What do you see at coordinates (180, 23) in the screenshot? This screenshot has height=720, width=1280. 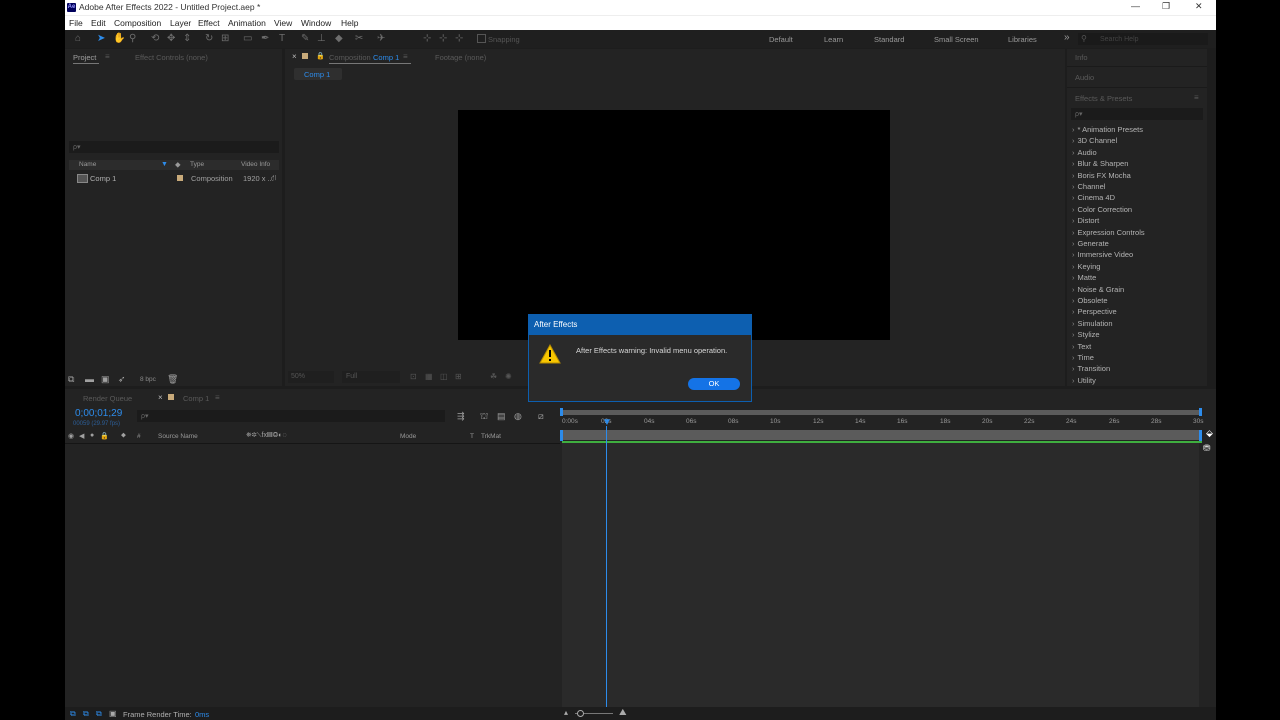 I see `menu-layer: Layer` at bounding box center [180, 23].